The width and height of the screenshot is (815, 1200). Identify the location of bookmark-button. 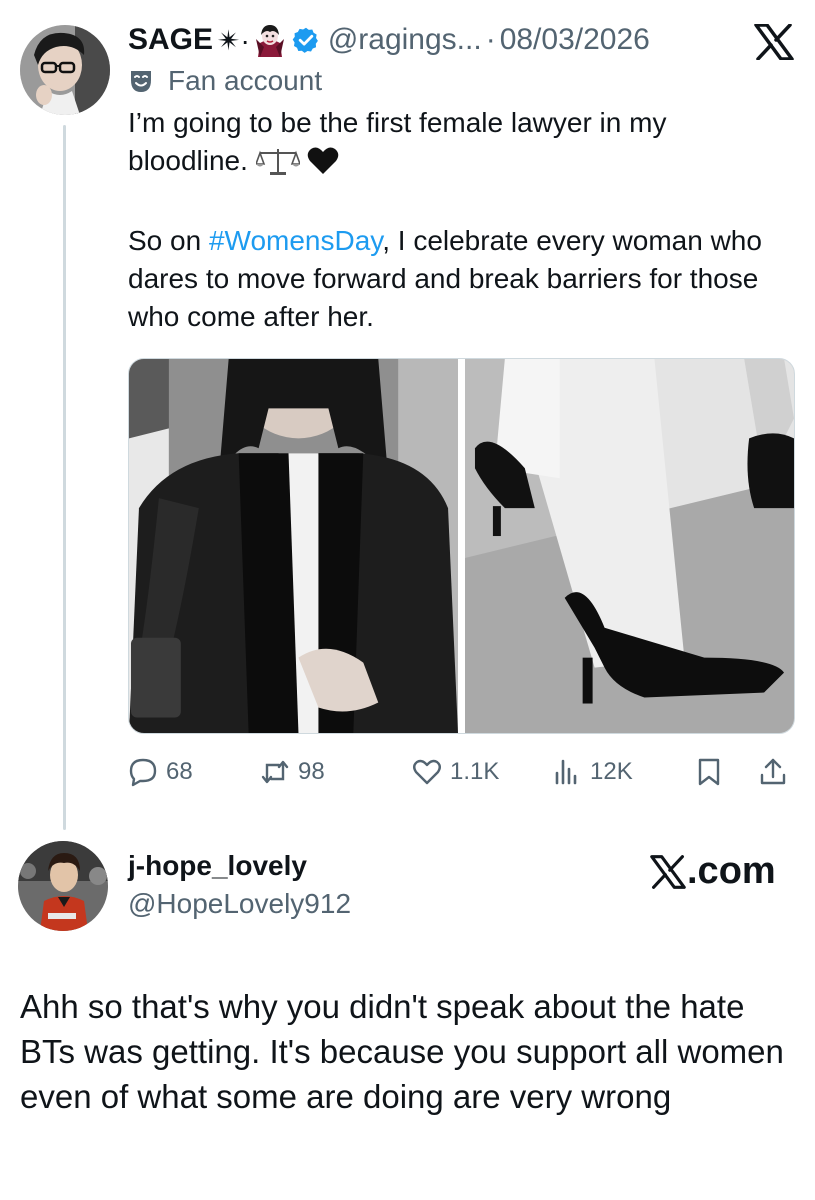
(709, 772).